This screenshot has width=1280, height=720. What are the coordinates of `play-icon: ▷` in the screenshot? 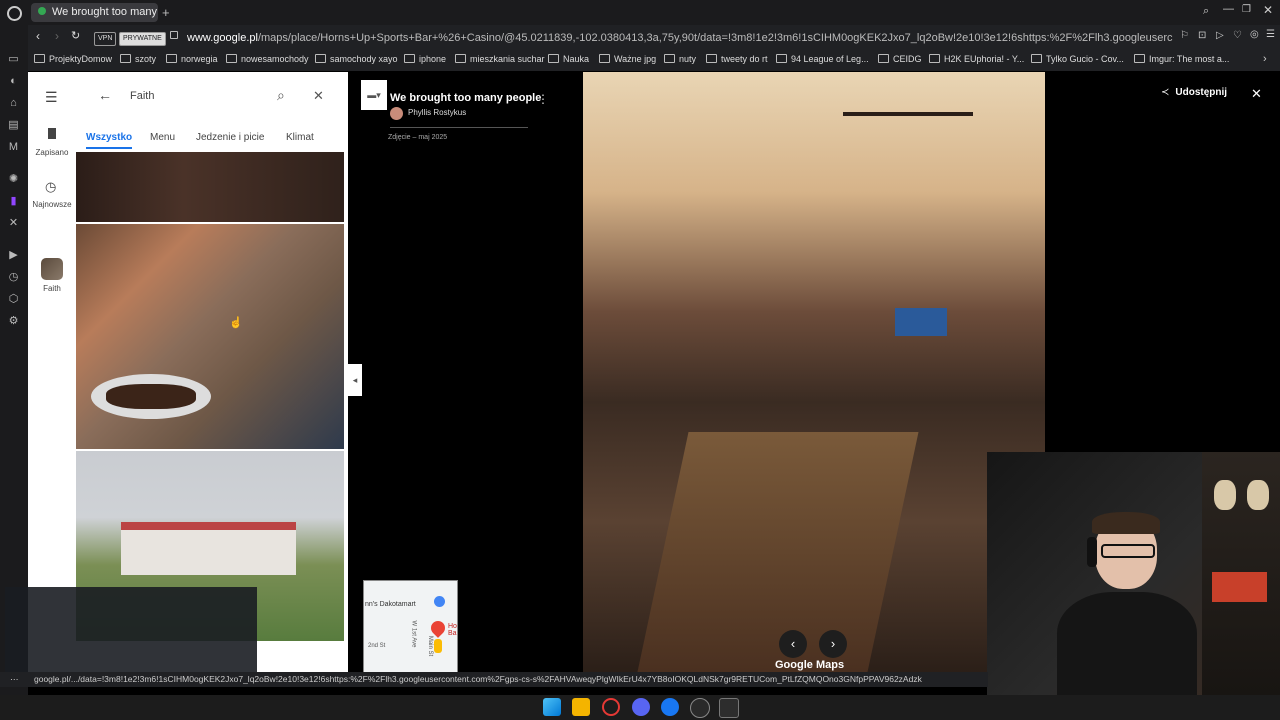 It's located at (1220, 35).